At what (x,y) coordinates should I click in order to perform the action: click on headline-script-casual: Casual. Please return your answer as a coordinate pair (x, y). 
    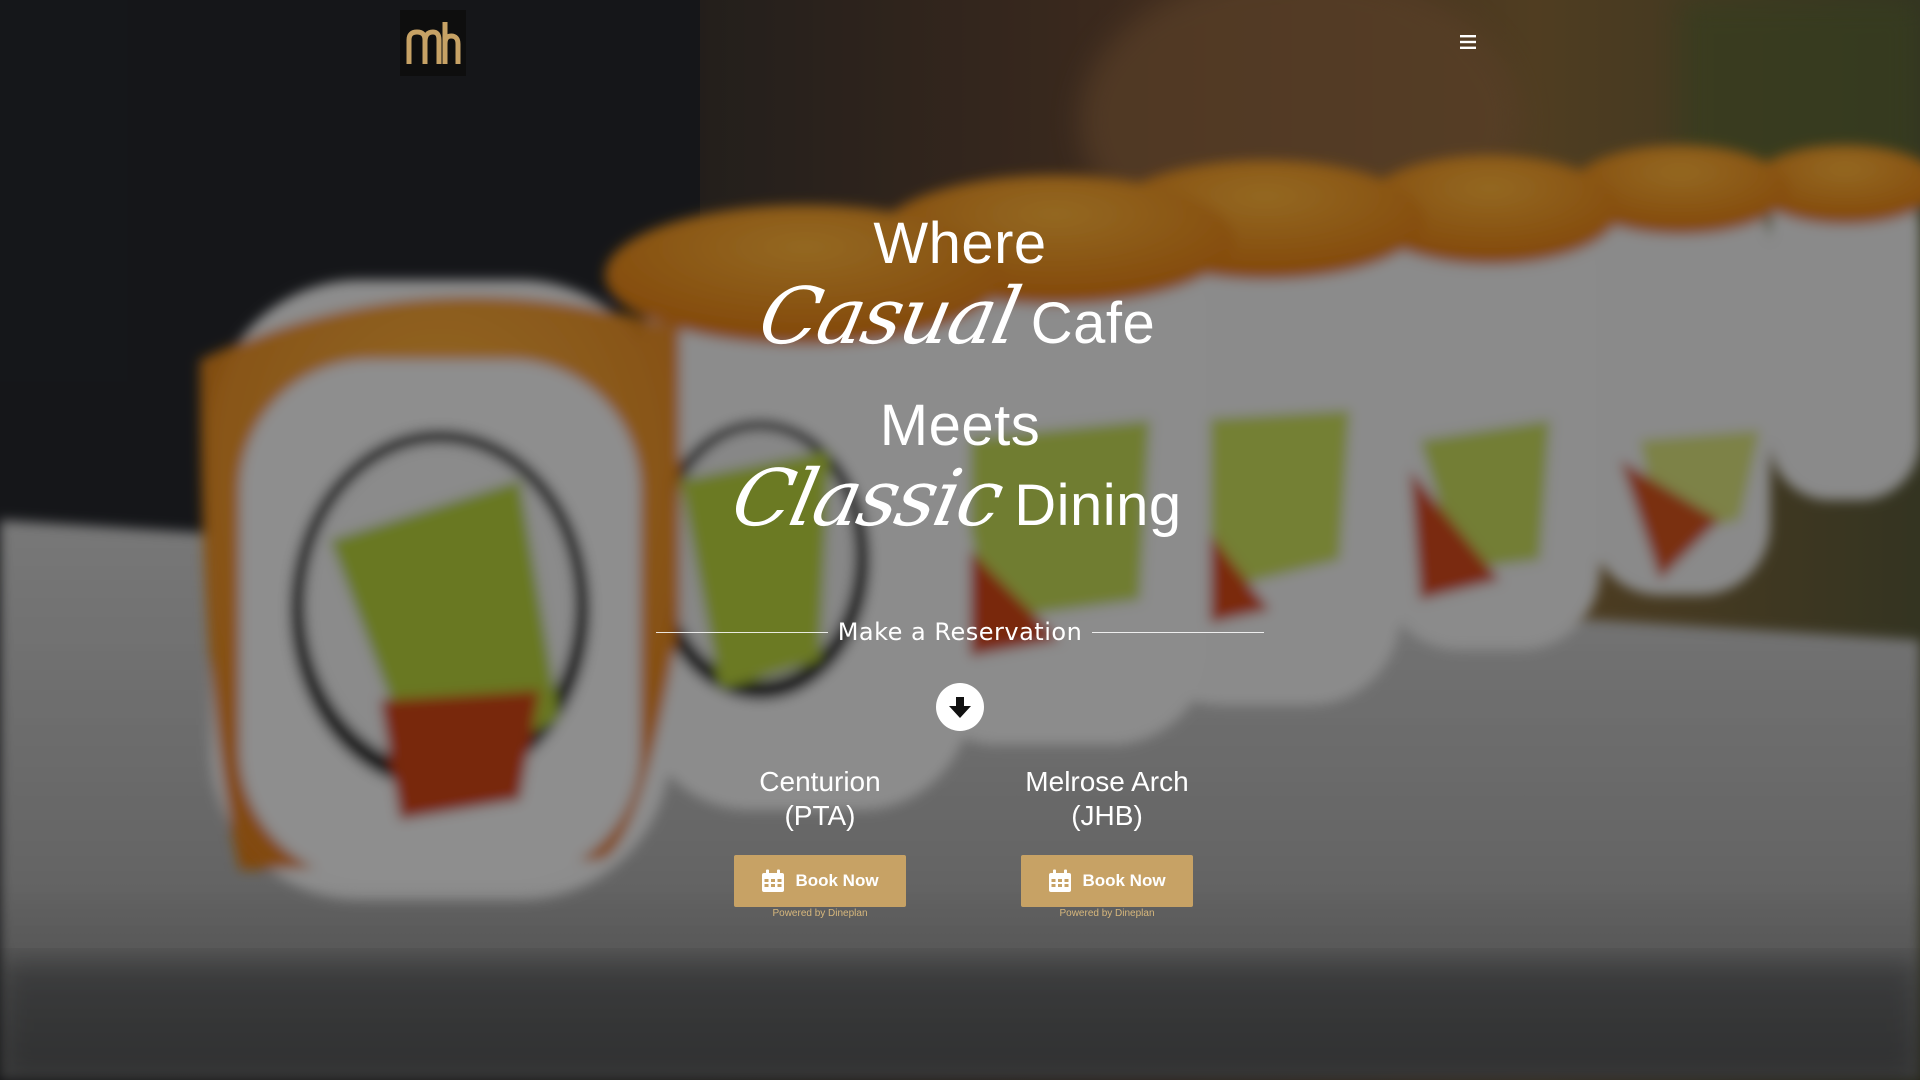
    Looking at the image, I should click on (889, 317).